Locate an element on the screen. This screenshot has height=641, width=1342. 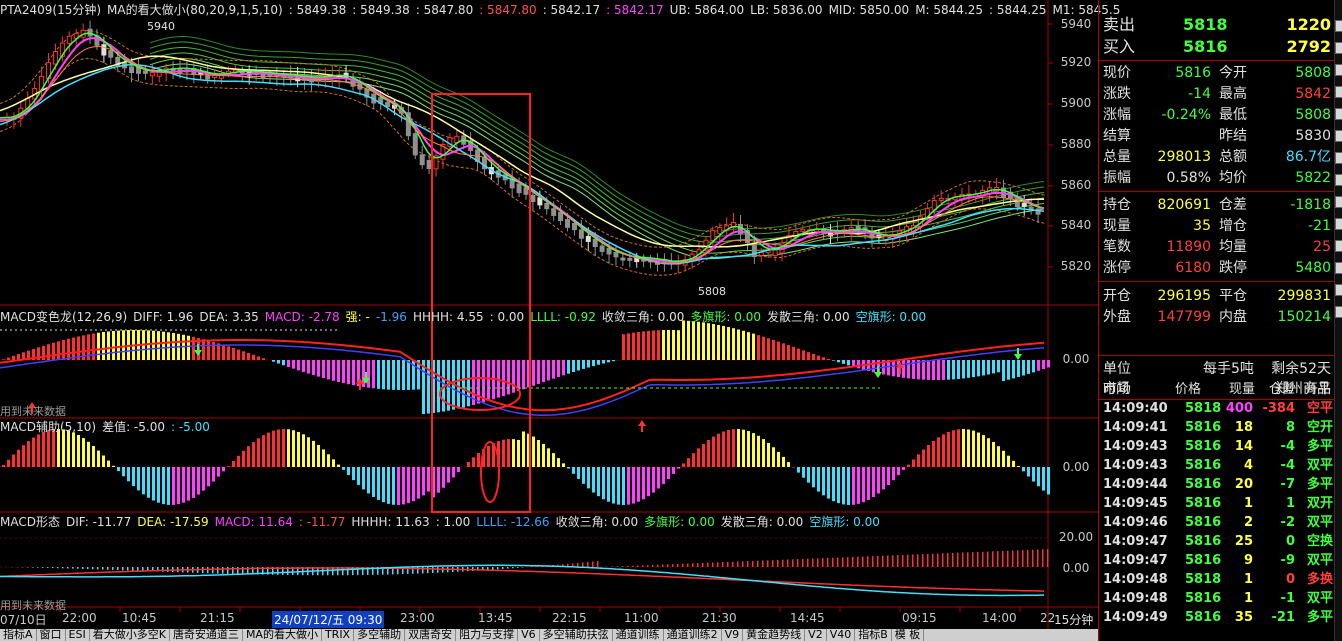
indicator-tab: 窗口 is located at coordinates (51, 635).